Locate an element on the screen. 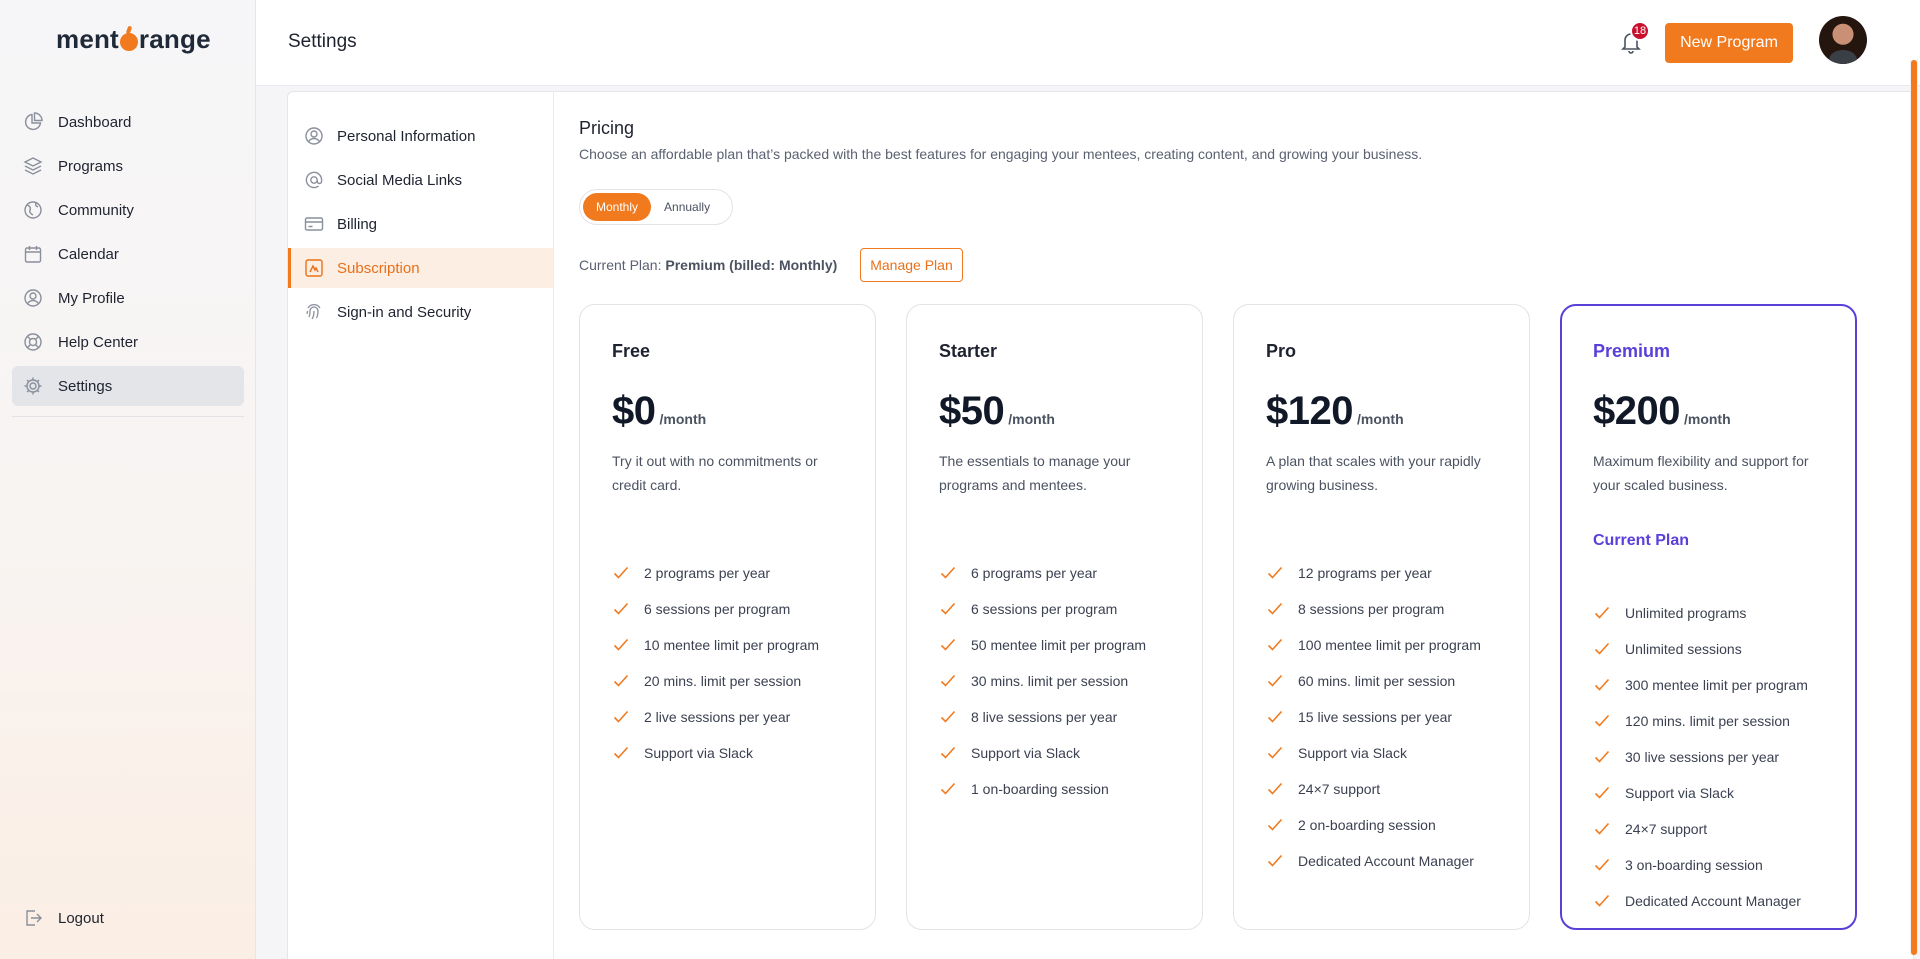 This screenshot has height=959, width=1920. plan-feature-label: 24×7 support is located at coordinates (1666, 829).